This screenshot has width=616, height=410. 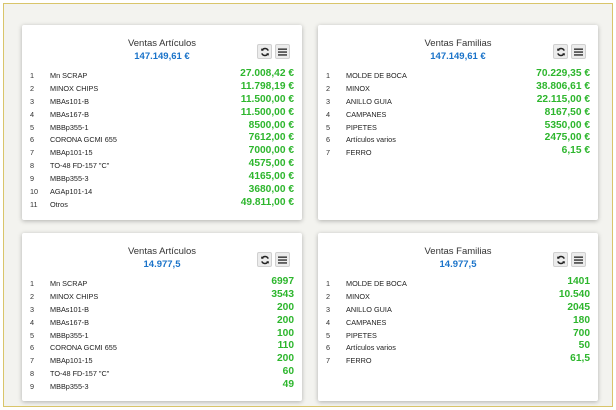 I want to click on row-value: 4165,00 €, so click(x=271, y=177).